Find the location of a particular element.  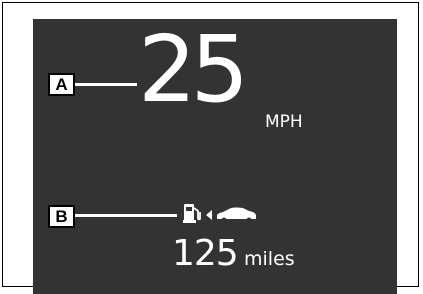

speed-unit: MPH is located at coordinates (284, 122).